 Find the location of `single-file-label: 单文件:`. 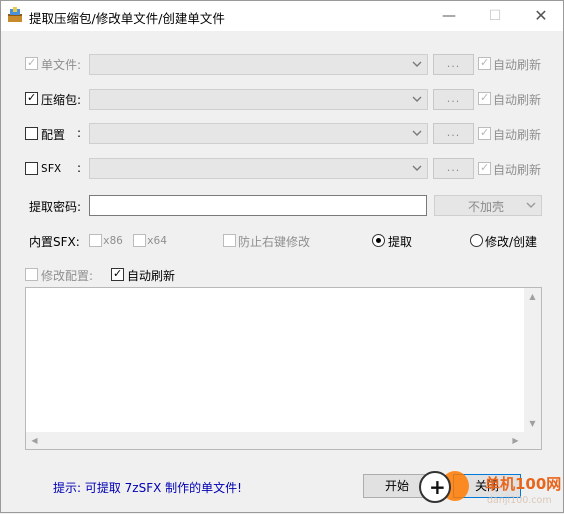

single-file-label: 单文件: is located at coordinates (61, 65).